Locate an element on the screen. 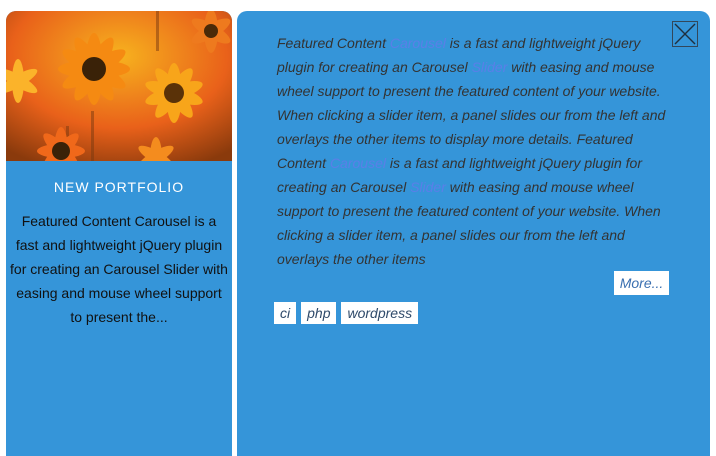 This screenshot has height=456, width=716. close-button is located at coordinates (685, 34).